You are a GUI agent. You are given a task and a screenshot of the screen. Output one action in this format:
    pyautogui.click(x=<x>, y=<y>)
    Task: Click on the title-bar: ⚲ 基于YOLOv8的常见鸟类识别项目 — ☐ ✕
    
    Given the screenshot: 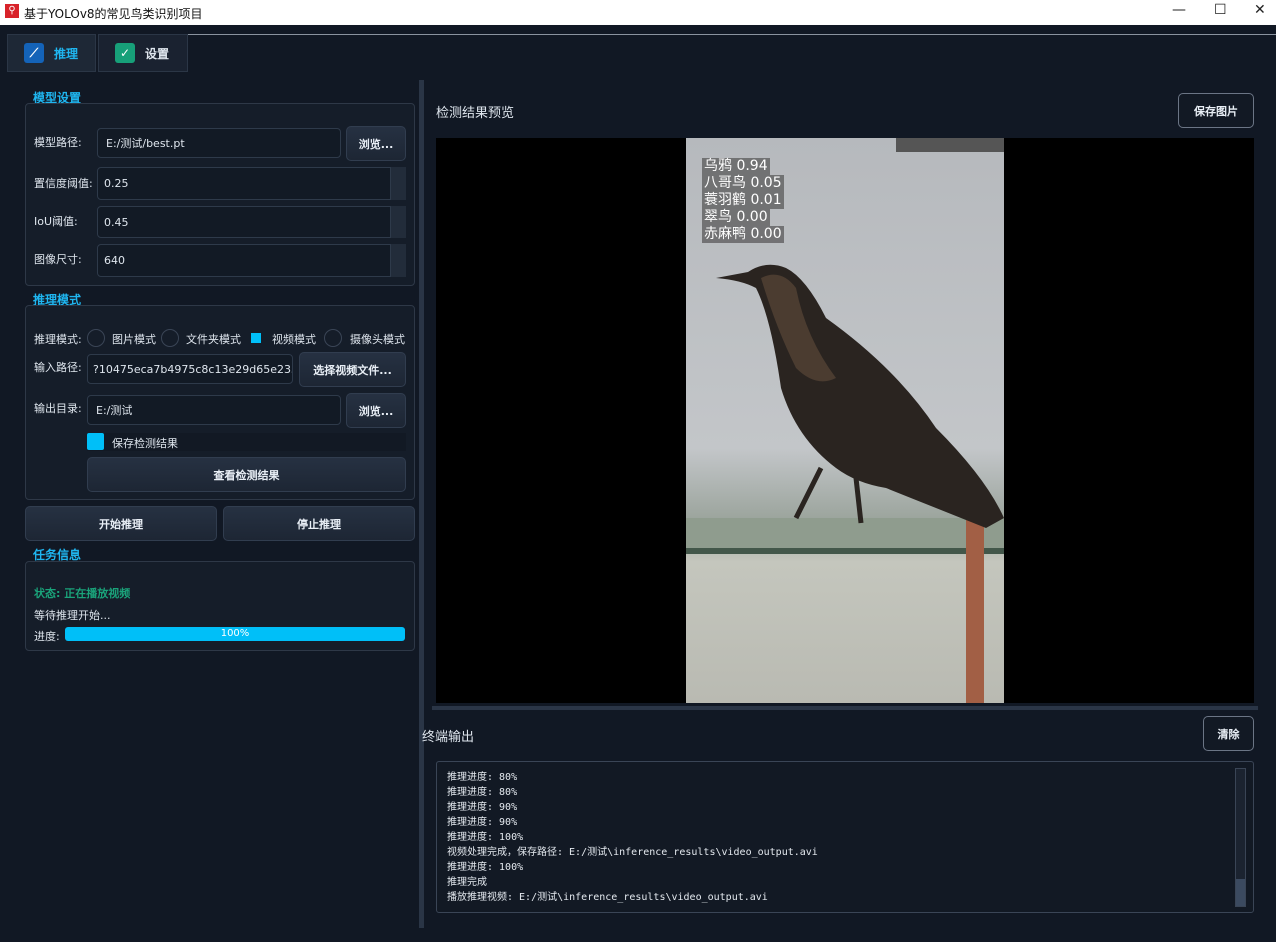 What is the action you would take?
    pyautogui.click(x=638, y=12)
    